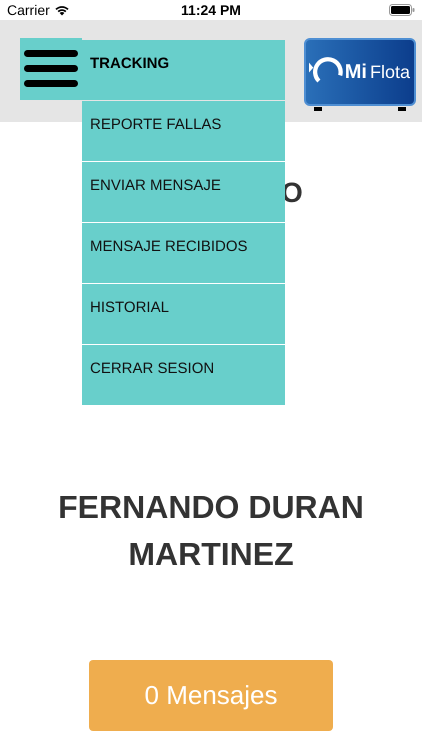 The width and height of the screenshot is (422, 750). Describe the element at coordinates (211, 531) in the screenshot. I see `user-name: FERNANDO DURAN MARTINEZ` at that location.